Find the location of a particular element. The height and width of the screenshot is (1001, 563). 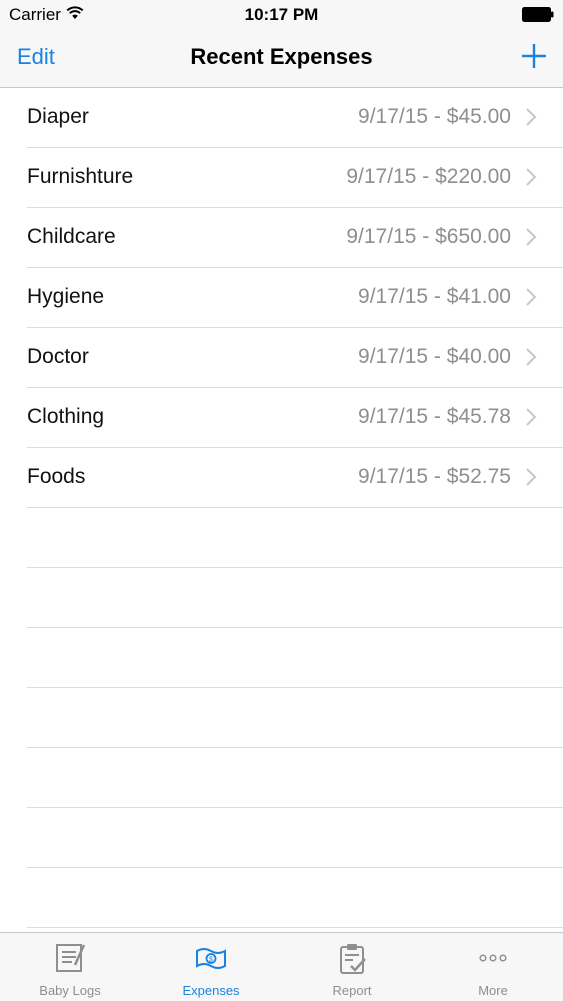

tab-label: More is located at coordinates (493, 990).